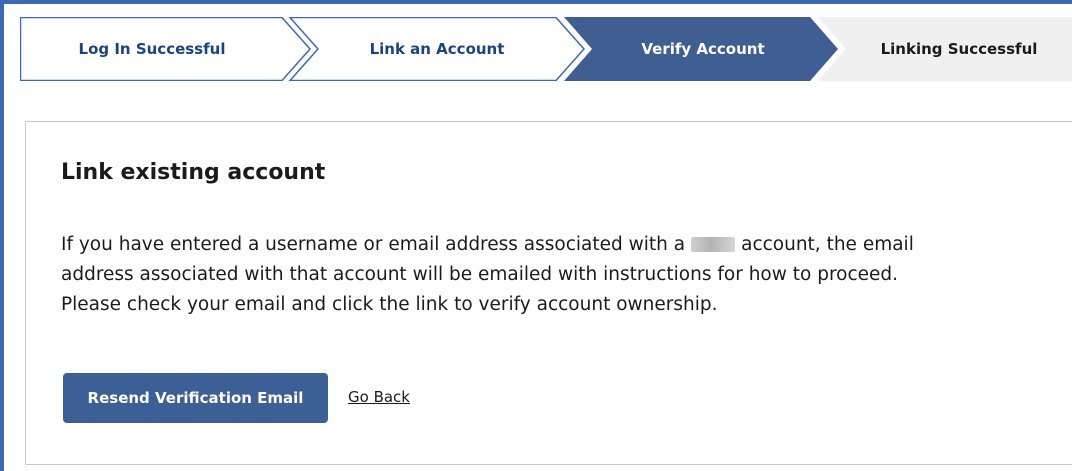 This screenshot has height=471, width=1072. What do you see at coordinates (713, 244) in the screenshot?
I see `redacted-brand-name` at bounding box center [713, 244].